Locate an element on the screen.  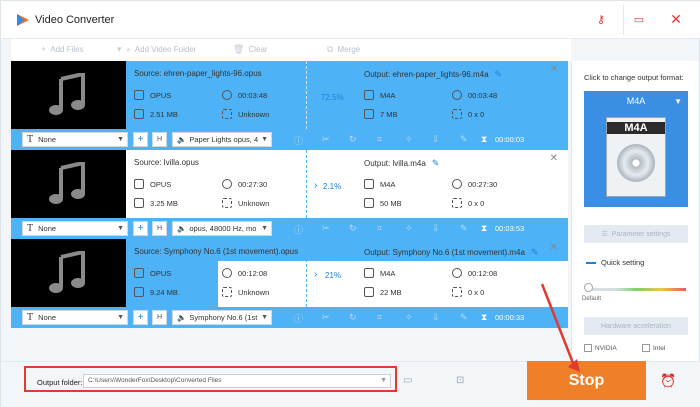
slider-default-label: Default is located at coordinates (592, 299).